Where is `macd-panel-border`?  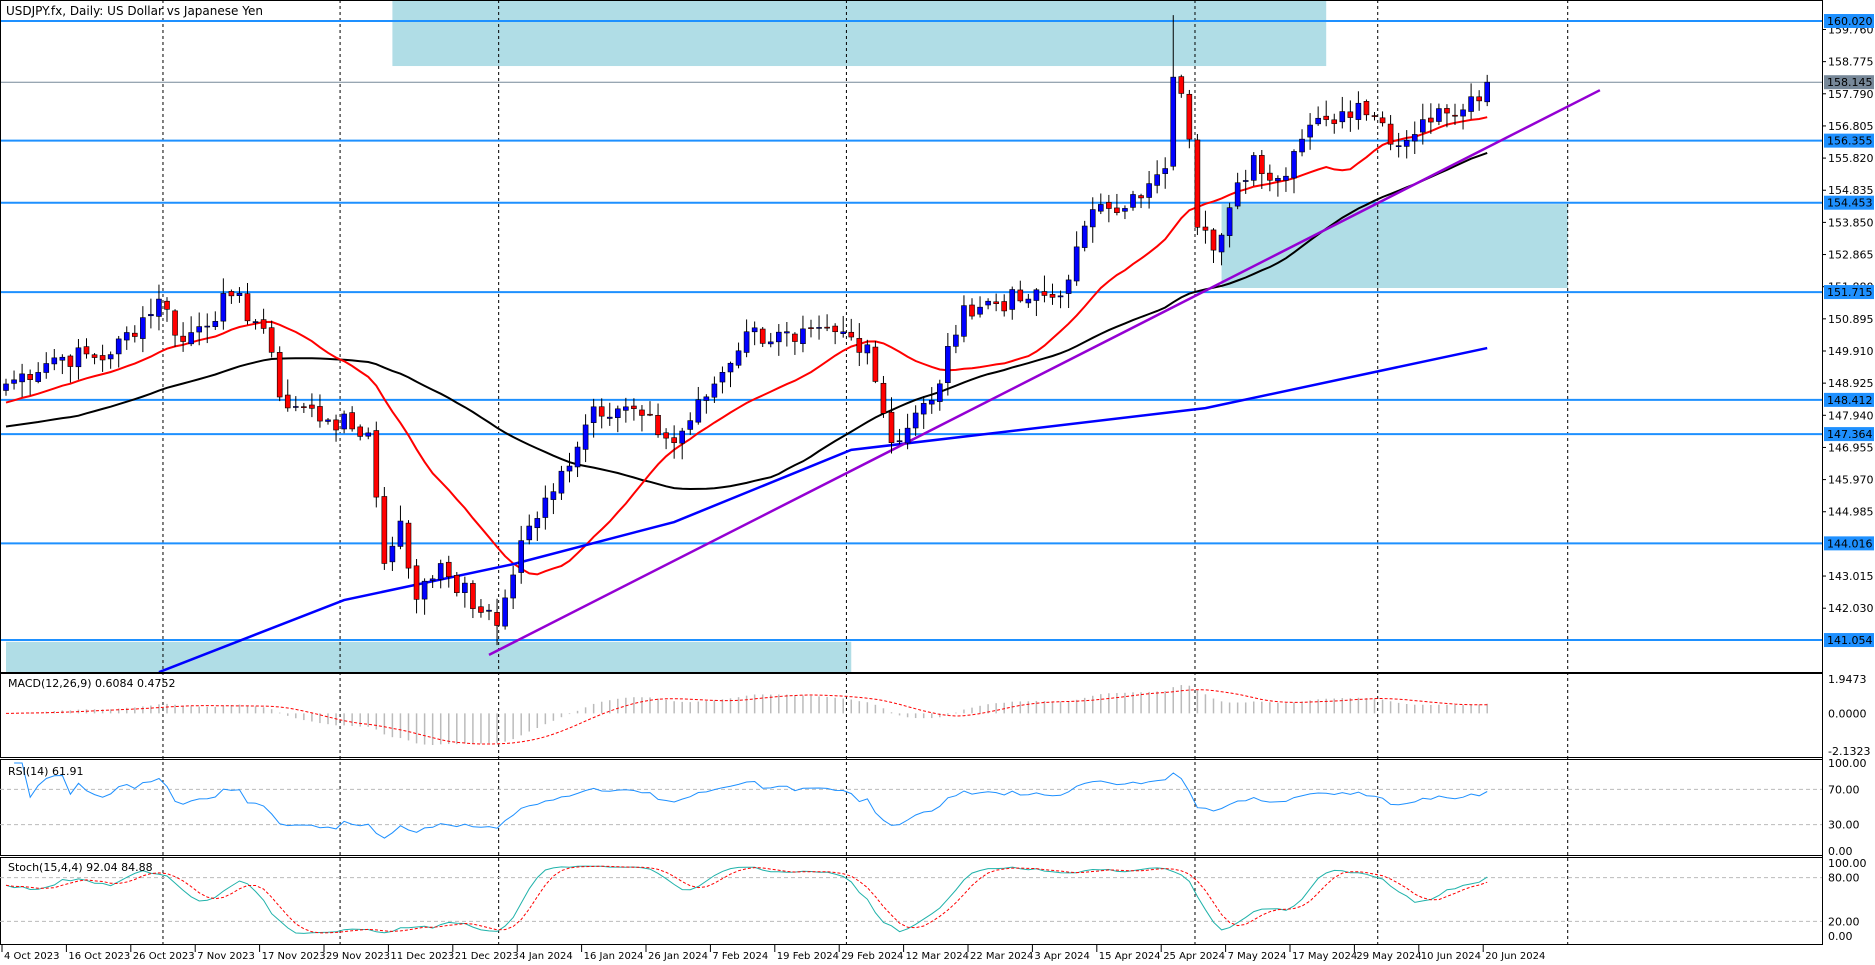 macd-panel-border is located at coordinates (911, 715).